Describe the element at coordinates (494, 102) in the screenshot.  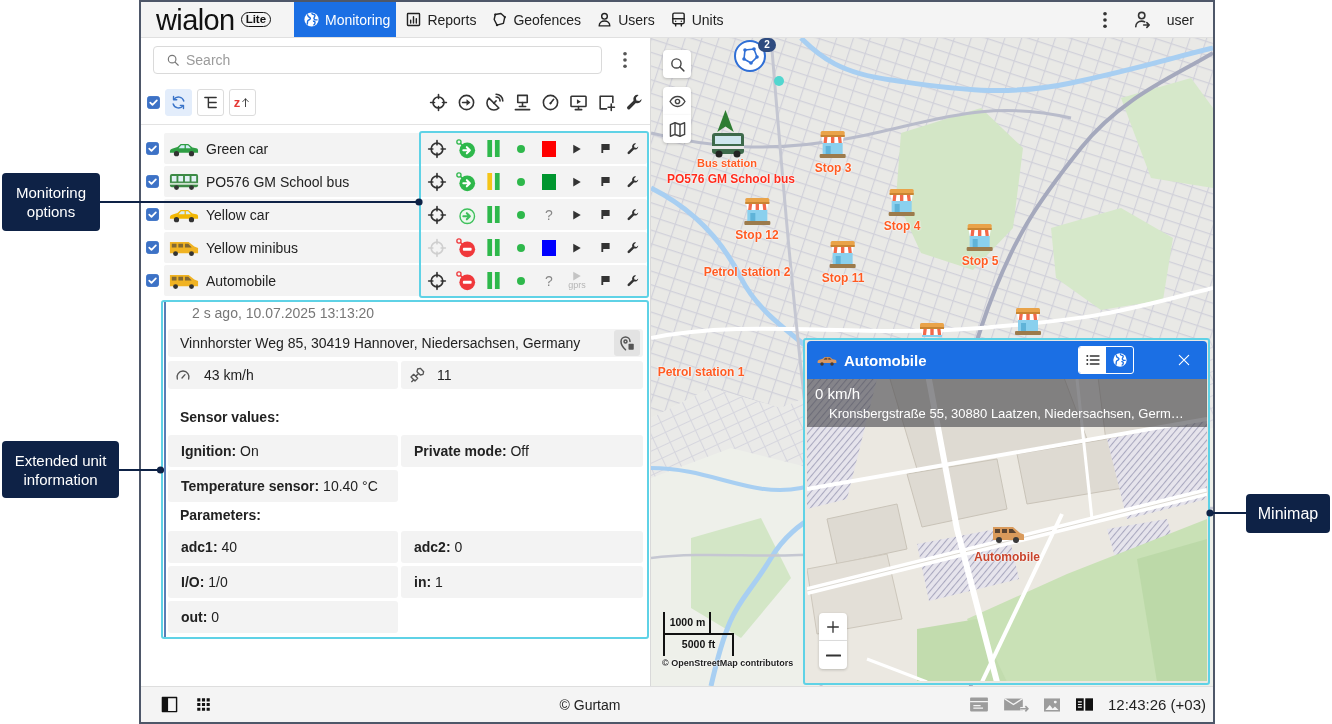
I see `satellite-icon` at that location.